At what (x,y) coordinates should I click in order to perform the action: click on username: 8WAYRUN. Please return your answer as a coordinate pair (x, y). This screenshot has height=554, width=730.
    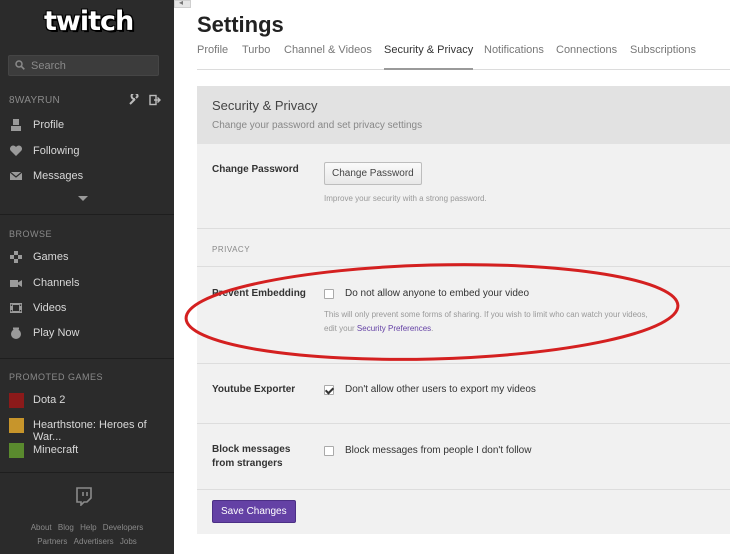
    Looking at the image, I should click on (34, 100).